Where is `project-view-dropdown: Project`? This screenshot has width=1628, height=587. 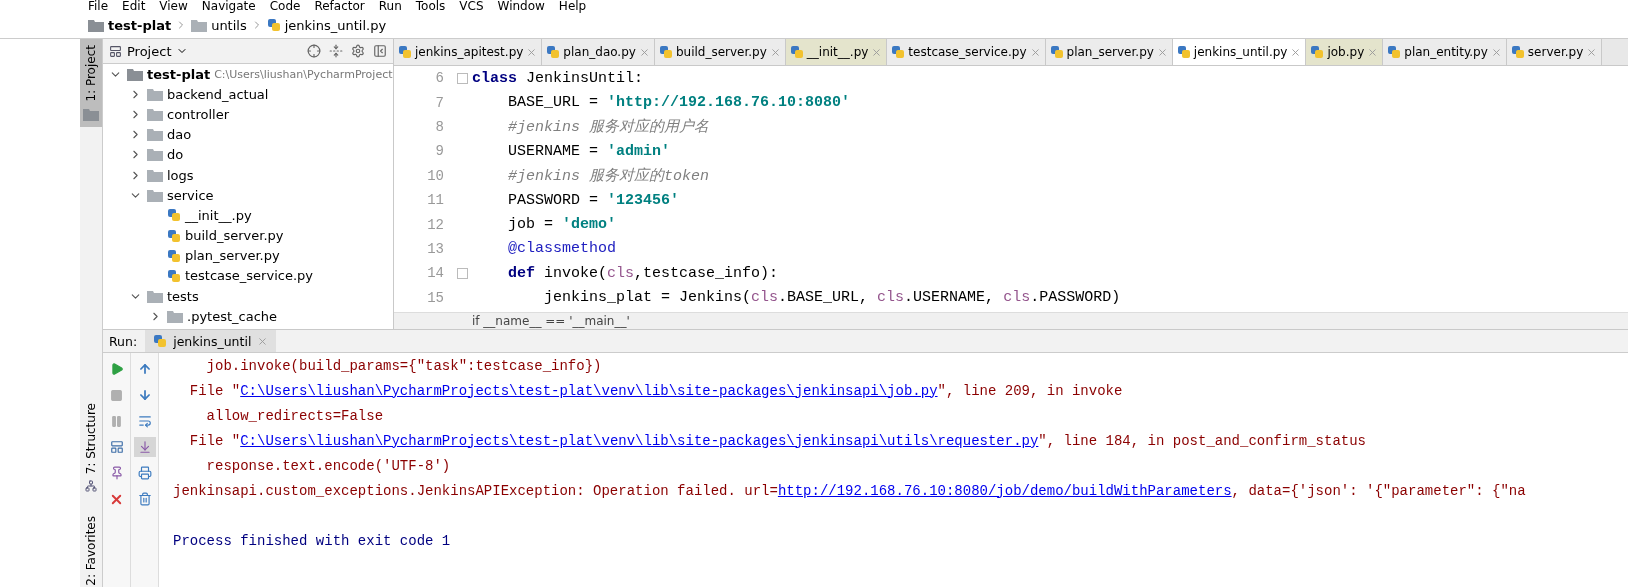
project-view-dropdown: Project is located at coordinates (149, 51).